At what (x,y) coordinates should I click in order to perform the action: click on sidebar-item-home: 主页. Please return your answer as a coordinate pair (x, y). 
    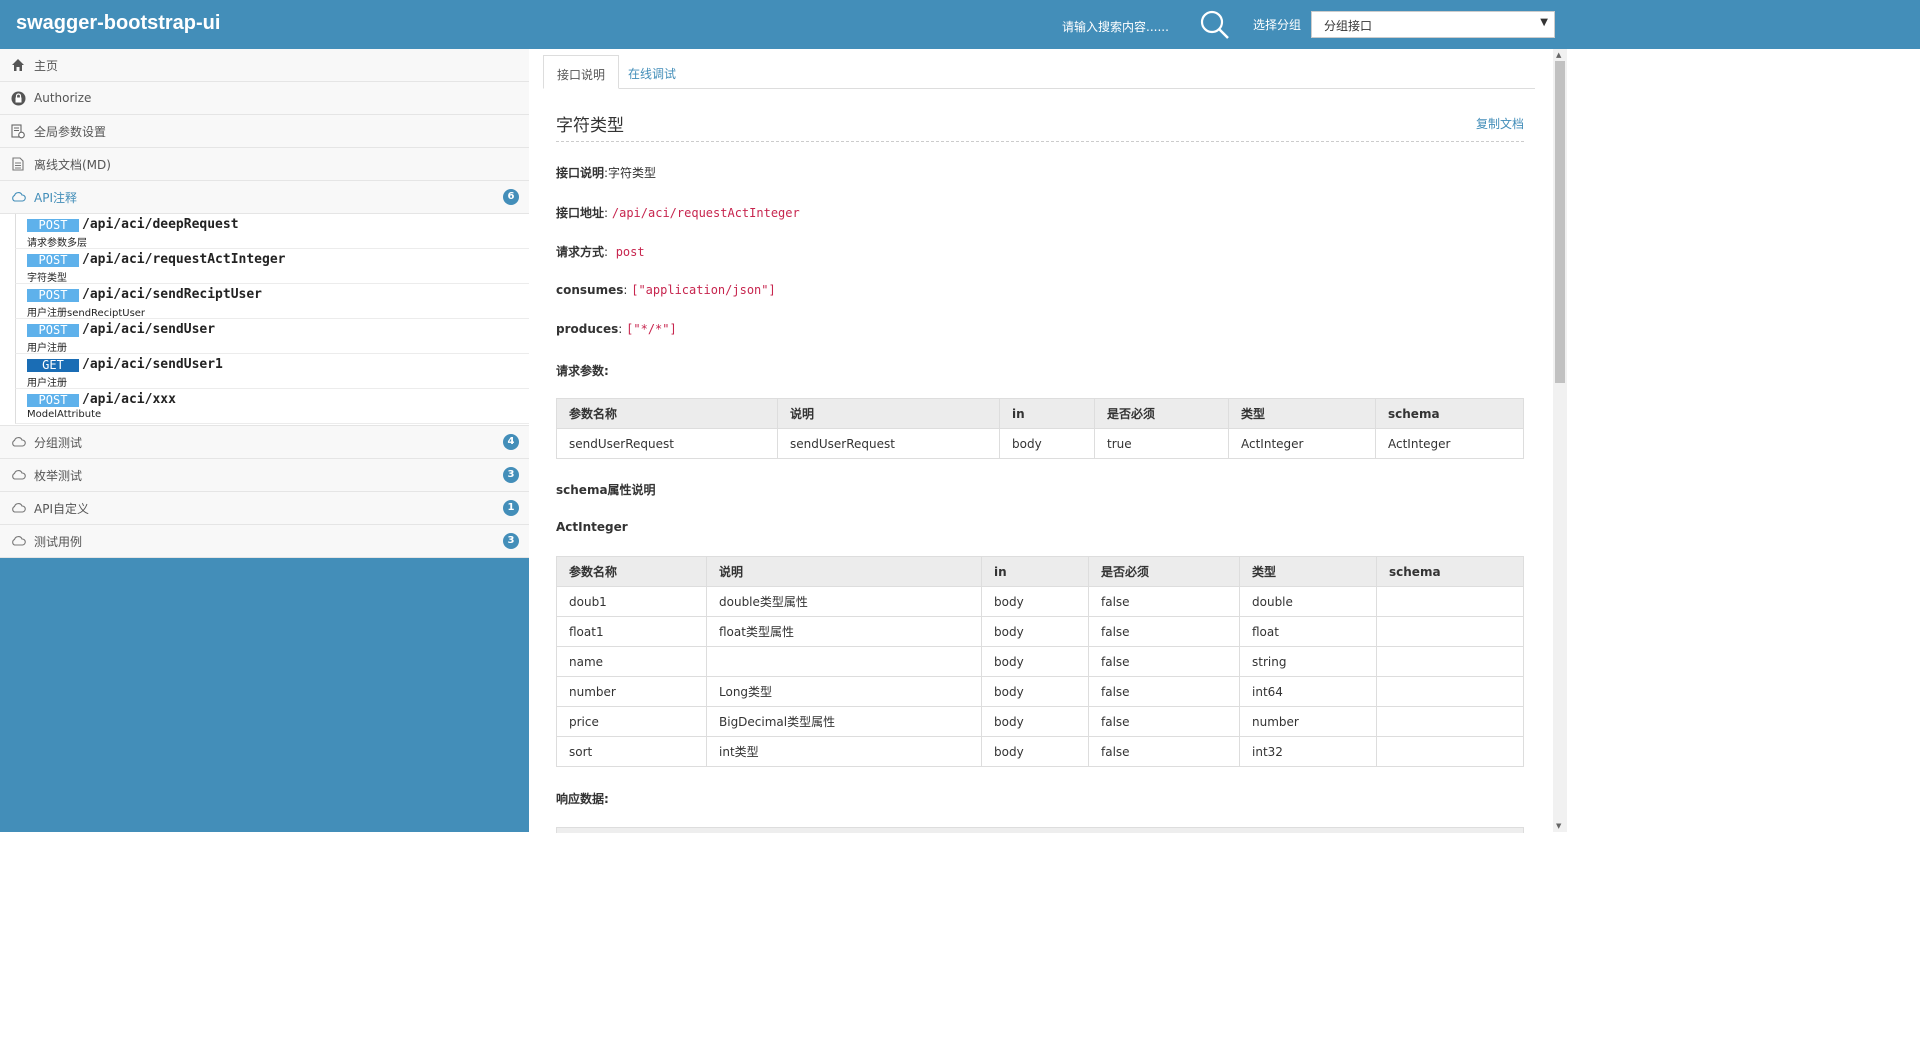
    Looking at the image, I should click on (264, 65).